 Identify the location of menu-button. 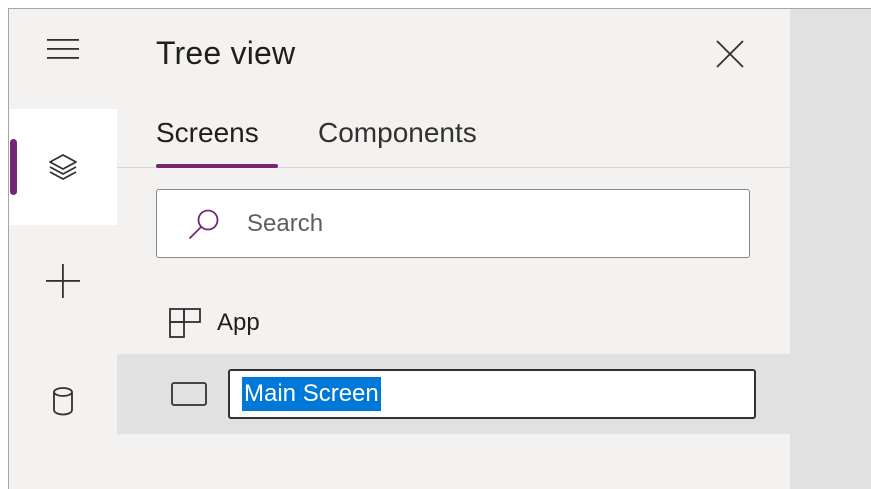
(63, 49).